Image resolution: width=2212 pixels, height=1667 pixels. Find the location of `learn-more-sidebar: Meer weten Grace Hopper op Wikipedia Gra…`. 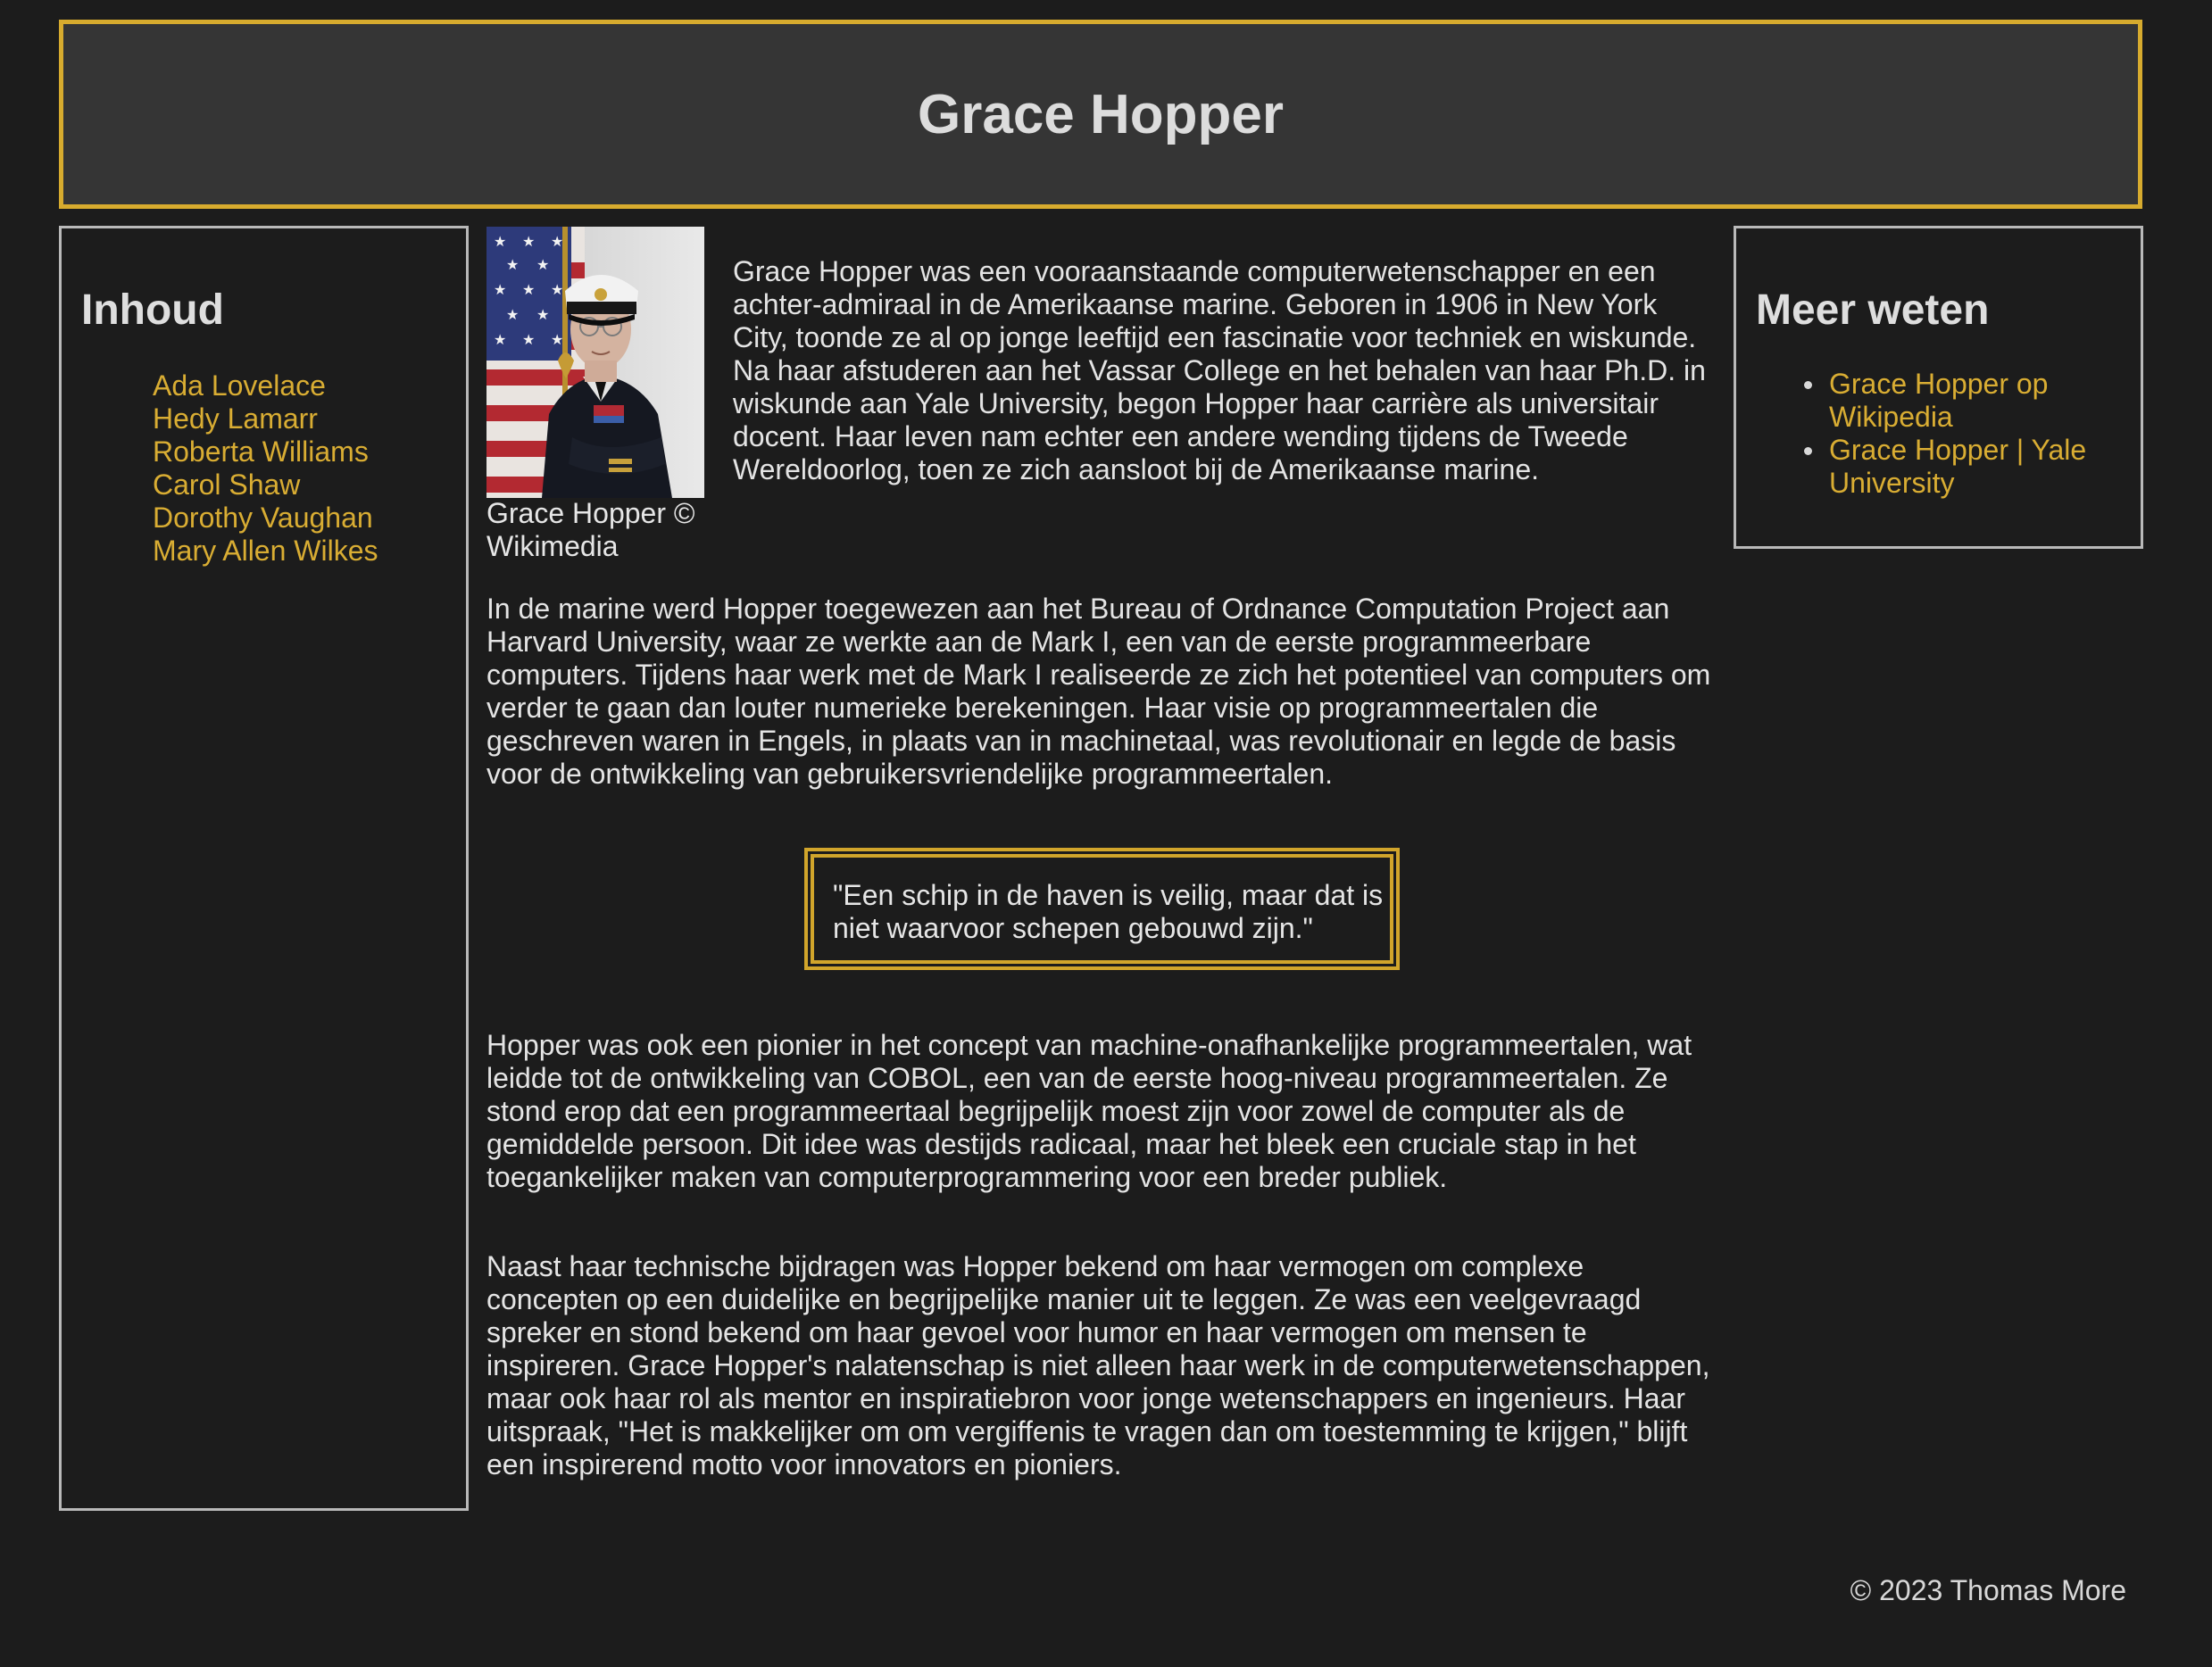

learn-more-sidebar: Meer weten Grace Hopper op Wikipedia Gra… is located at coordinates (1938, 387).